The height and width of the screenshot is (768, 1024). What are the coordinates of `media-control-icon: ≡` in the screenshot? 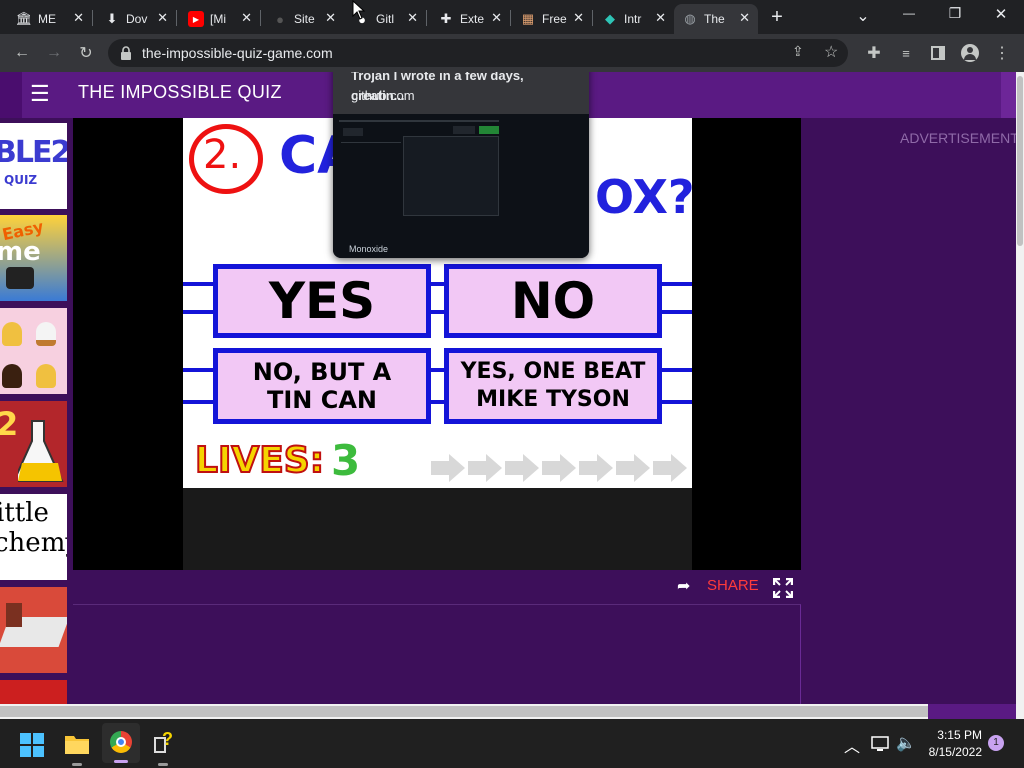 It's located at (906, 53).